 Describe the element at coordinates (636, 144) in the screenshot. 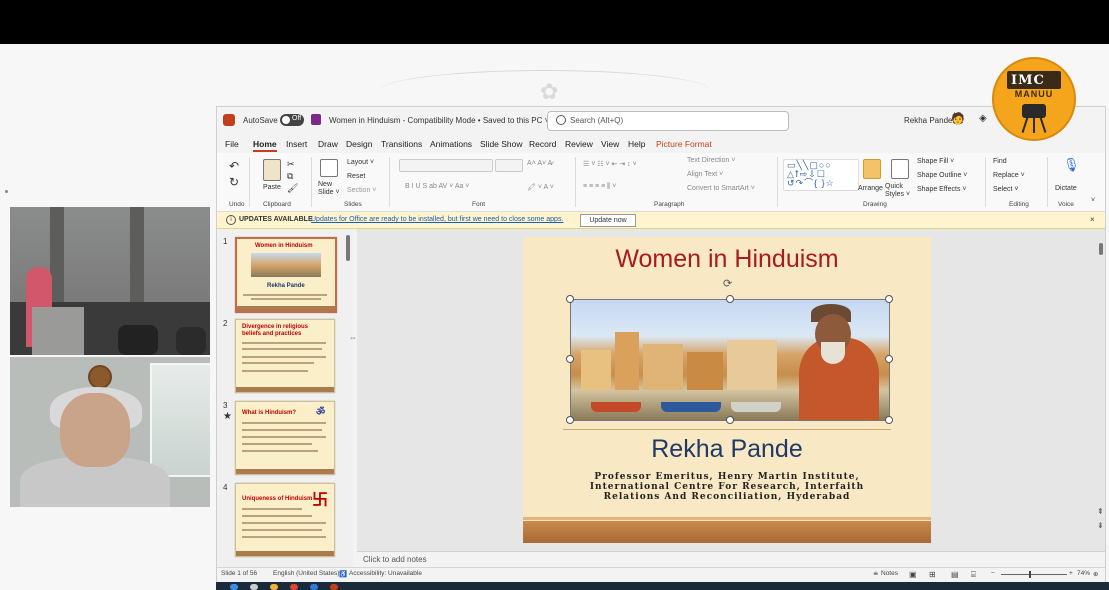

I see `tab-help: Help` at that location.